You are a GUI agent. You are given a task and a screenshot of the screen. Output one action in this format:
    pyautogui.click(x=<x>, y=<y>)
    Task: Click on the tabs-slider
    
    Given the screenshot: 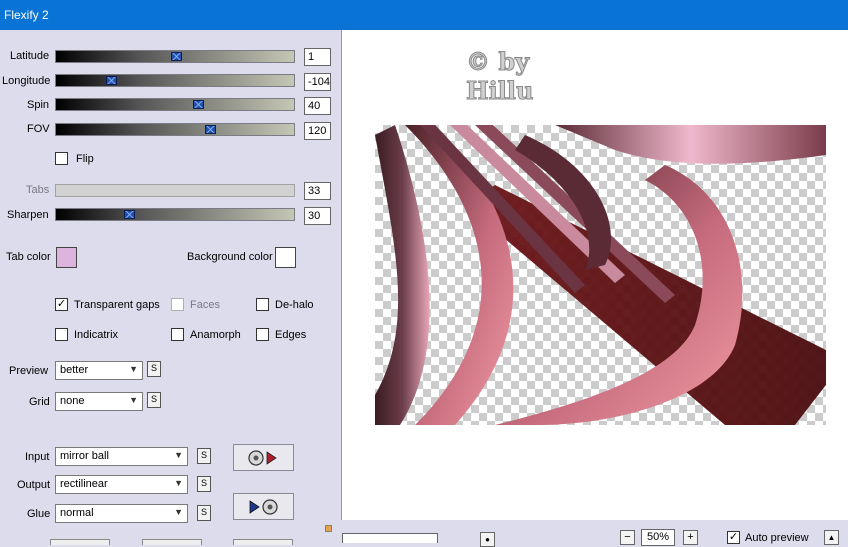 What is the action you would take?
    pyautogui.click(x=175, y=190)
    